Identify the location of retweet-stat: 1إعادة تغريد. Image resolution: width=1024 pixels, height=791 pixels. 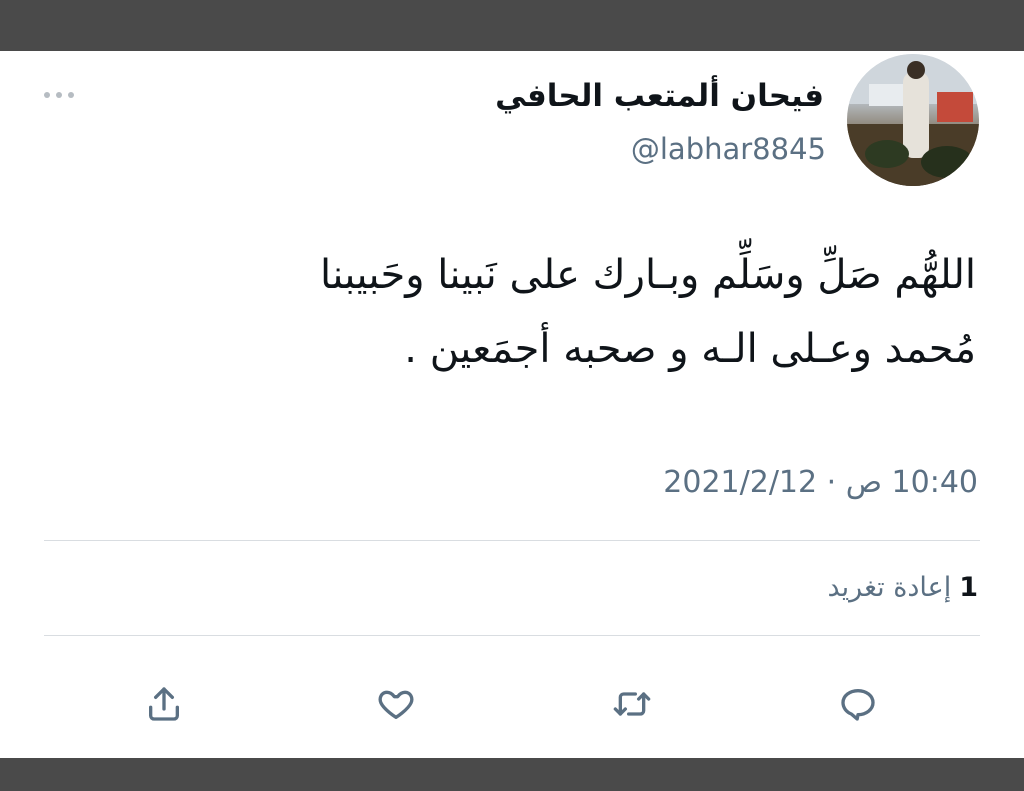
(902, 587).